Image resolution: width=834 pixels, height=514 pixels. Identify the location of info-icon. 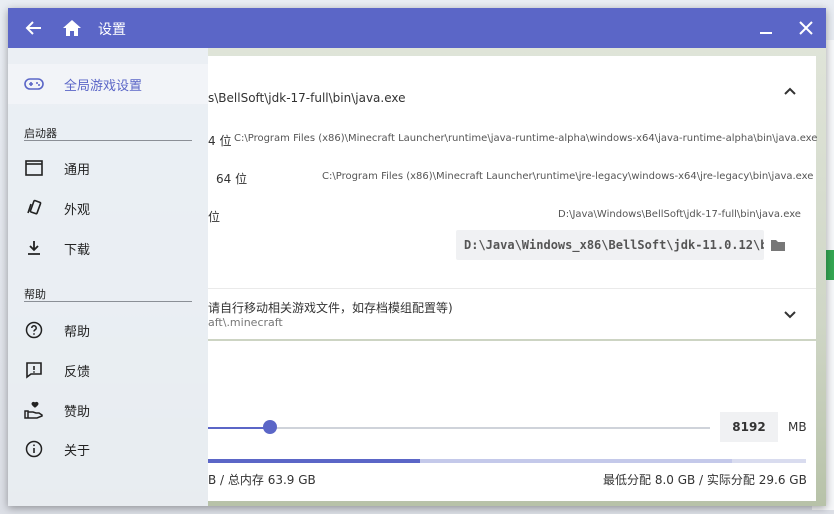
(34, 449).